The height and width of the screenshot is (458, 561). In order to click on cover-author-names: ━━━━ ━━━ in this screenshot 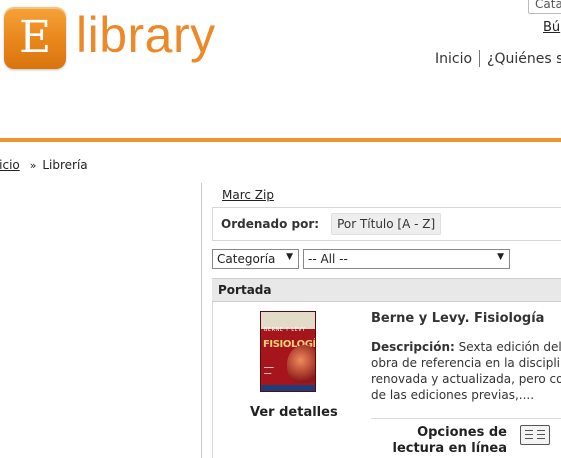, I will do `click(269, 370)`.